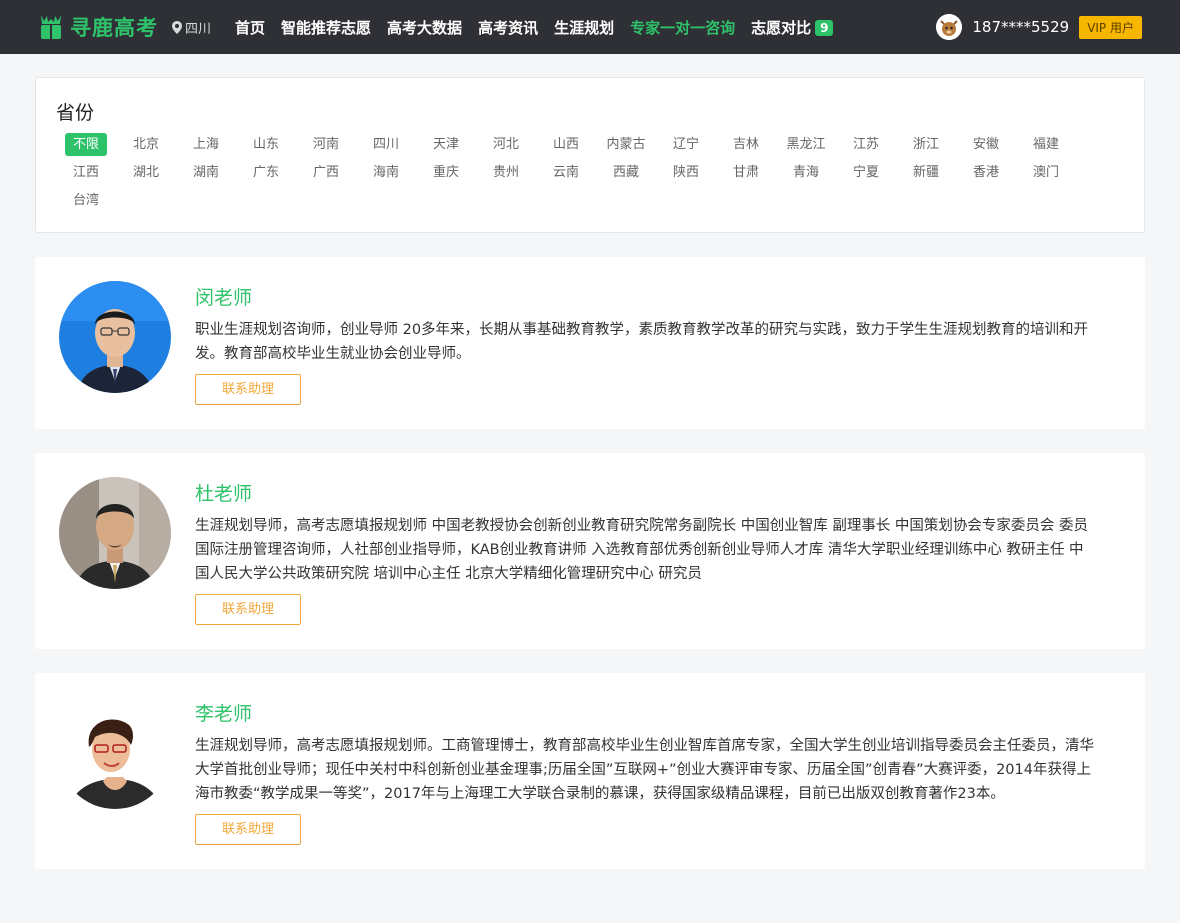 Image resolution: width=1180 pixels, height=923 pixels. I want to click on province-option: 山西, so click(566, 145).